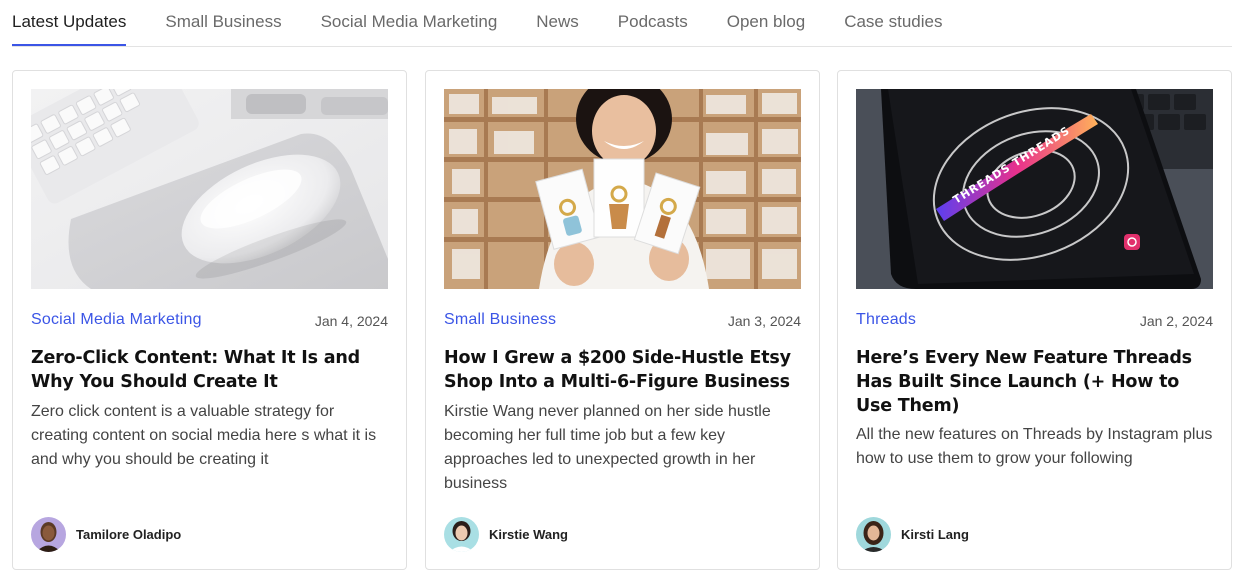 This screenshot has width=1240, height=572. I want to click on threads-phone-image: THREADS THREADS, so click(1034, 189).